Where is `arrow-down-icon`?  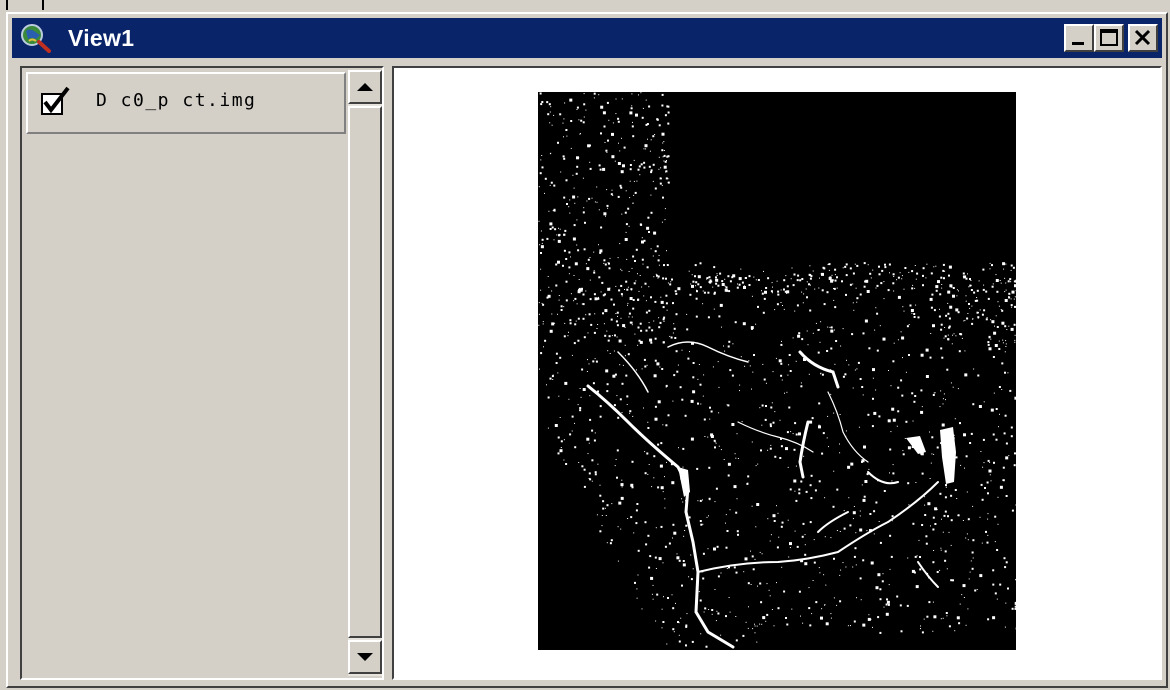
arrow-down-icon is located at coordinates (365, 657).